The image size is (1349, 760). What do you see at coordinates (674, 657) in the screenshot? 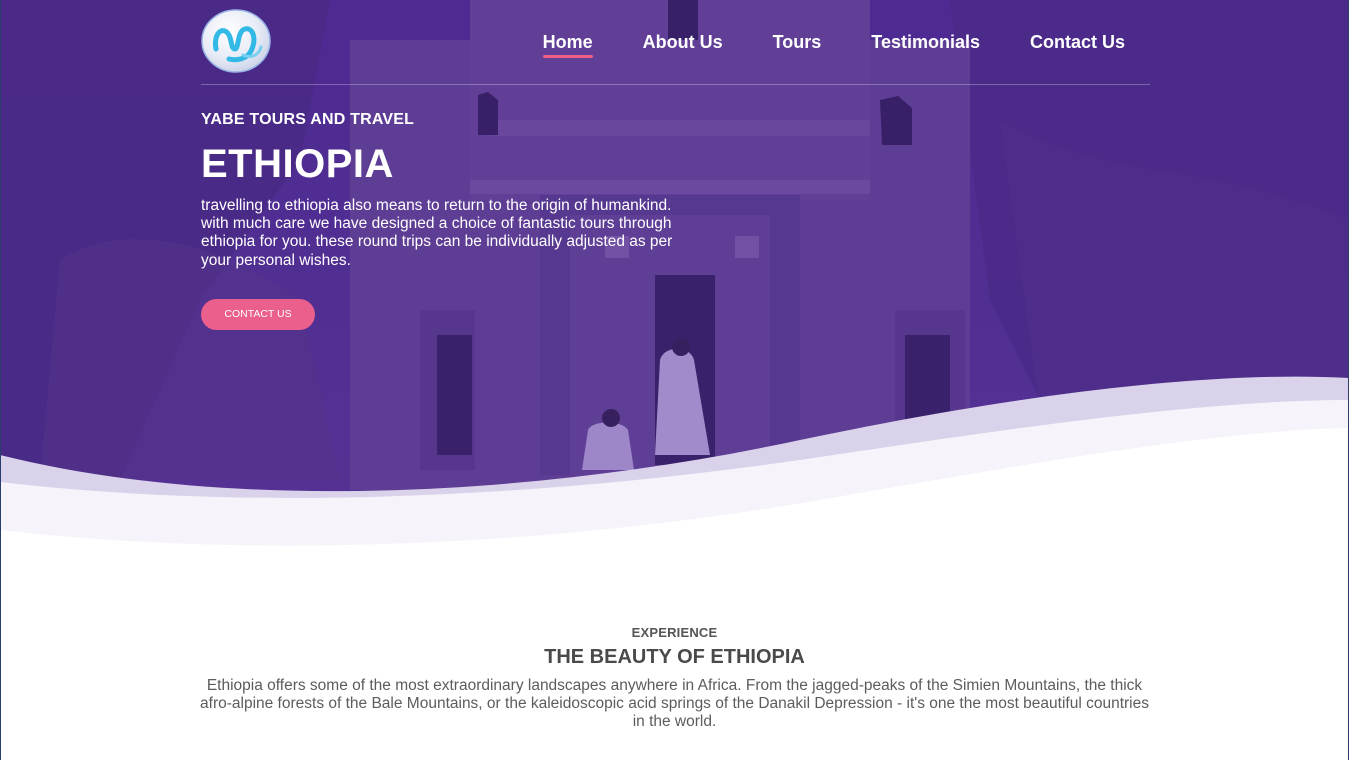
I see `section-title: THE BEAUTY OF ETHIOPIA` at bounding box center [674, 657].